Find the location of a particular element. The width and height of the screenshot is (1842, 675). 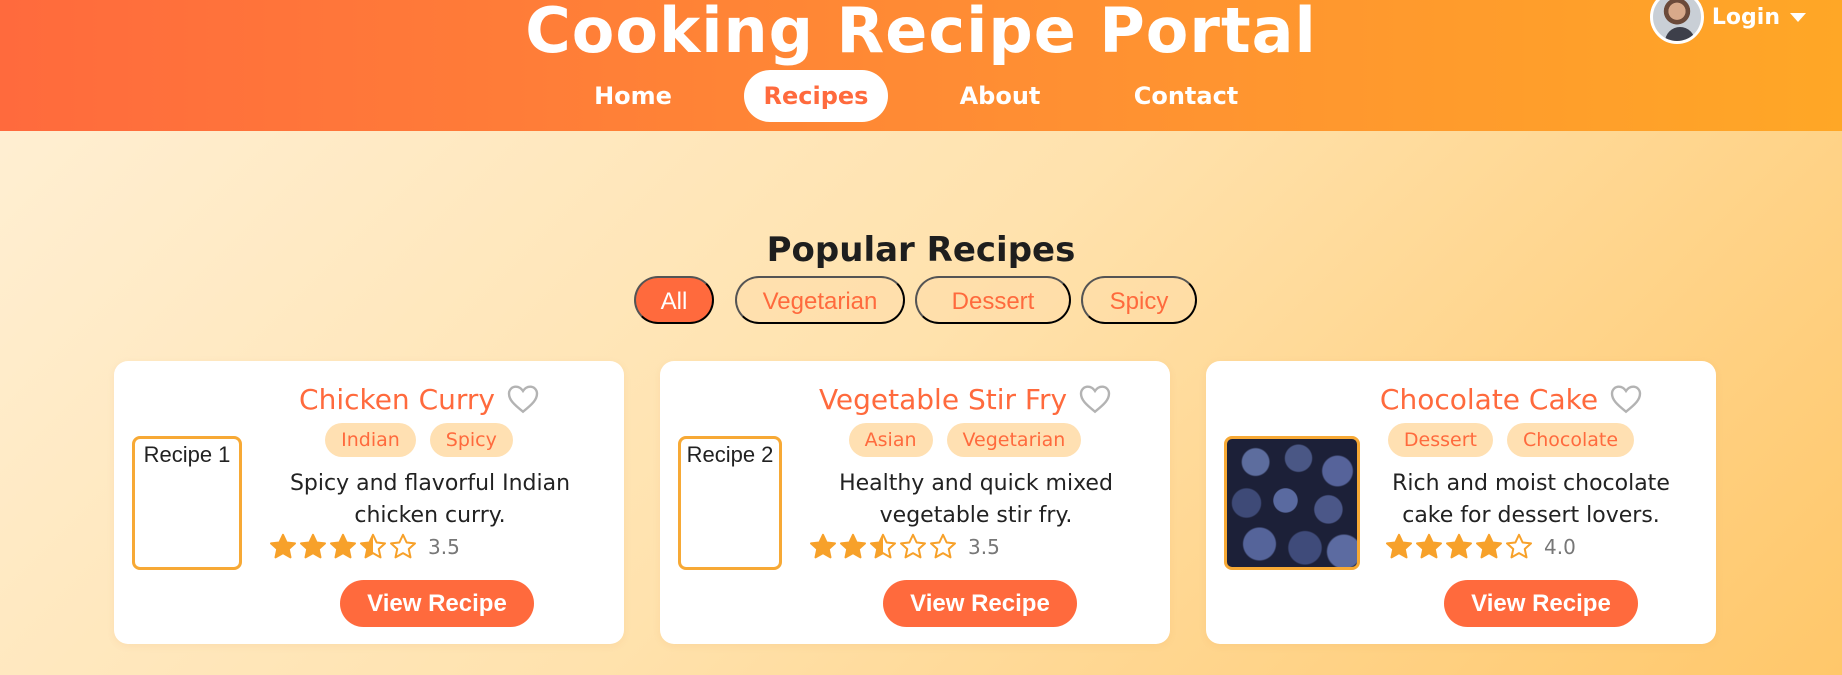

login-dropdown: Login is located at coordinates (1727, 22).